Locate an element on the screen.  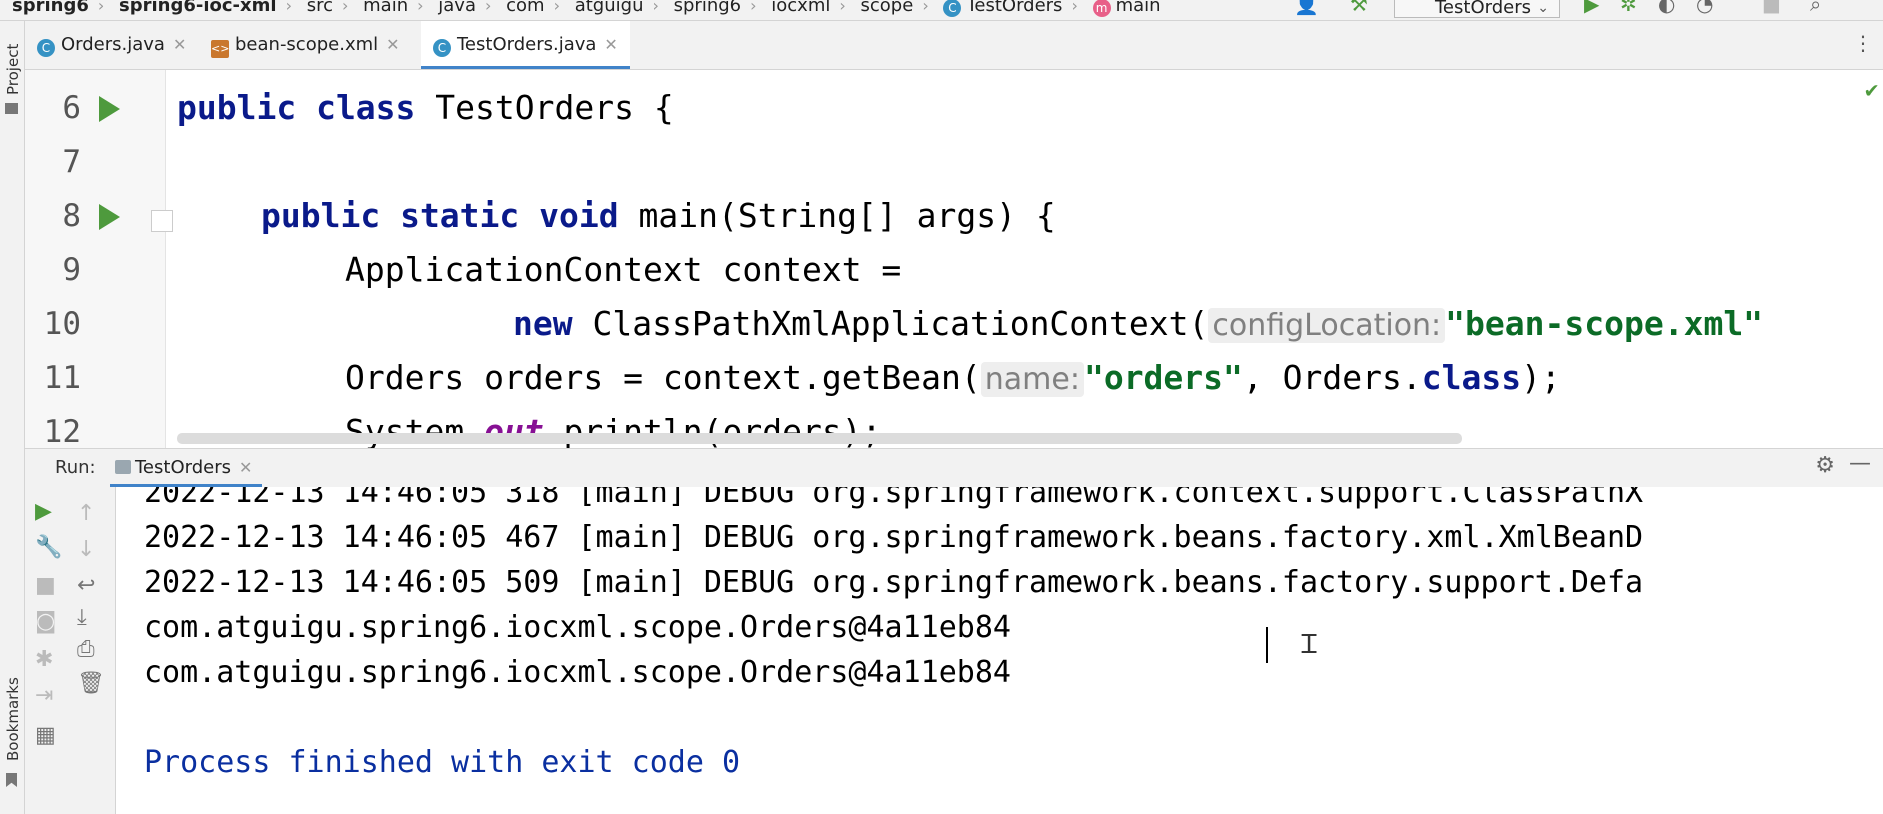
string-literal: "bean-scope.xml" is located at coordinates (1604, 323).